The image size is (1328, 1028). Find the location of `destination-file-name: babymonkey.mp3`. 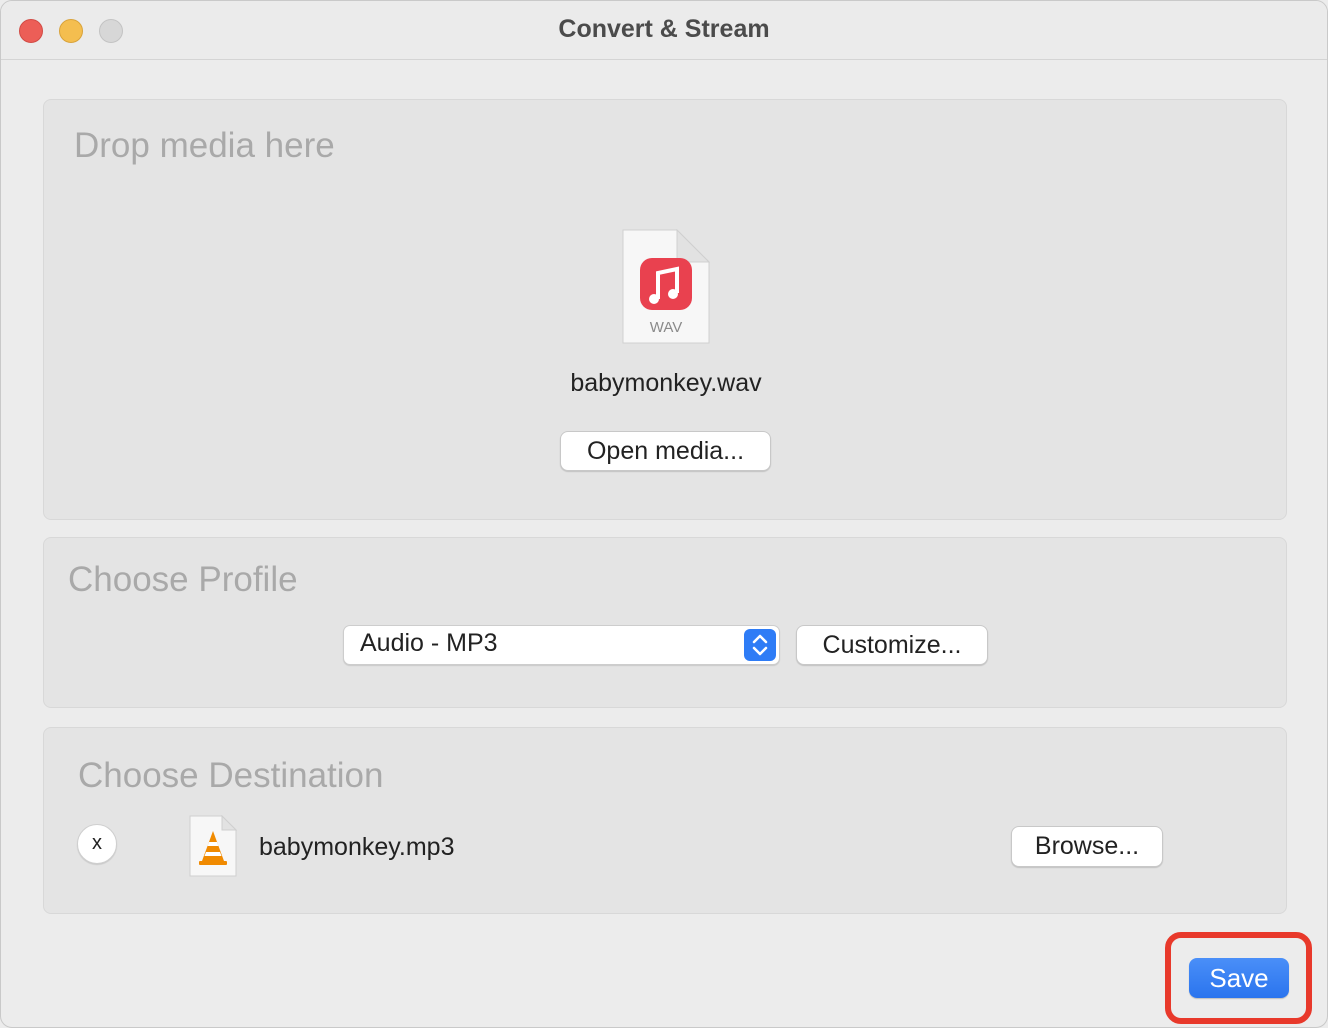

destination-file-name: babymonkey.mp3 is located at coordinates (357, 847).